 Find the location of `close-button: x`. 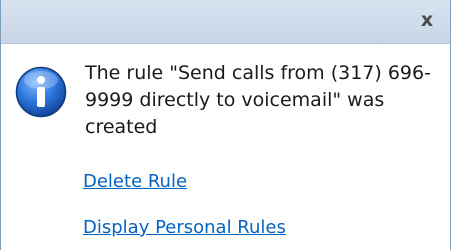

close-button: x is located at coordinates (427, 20).